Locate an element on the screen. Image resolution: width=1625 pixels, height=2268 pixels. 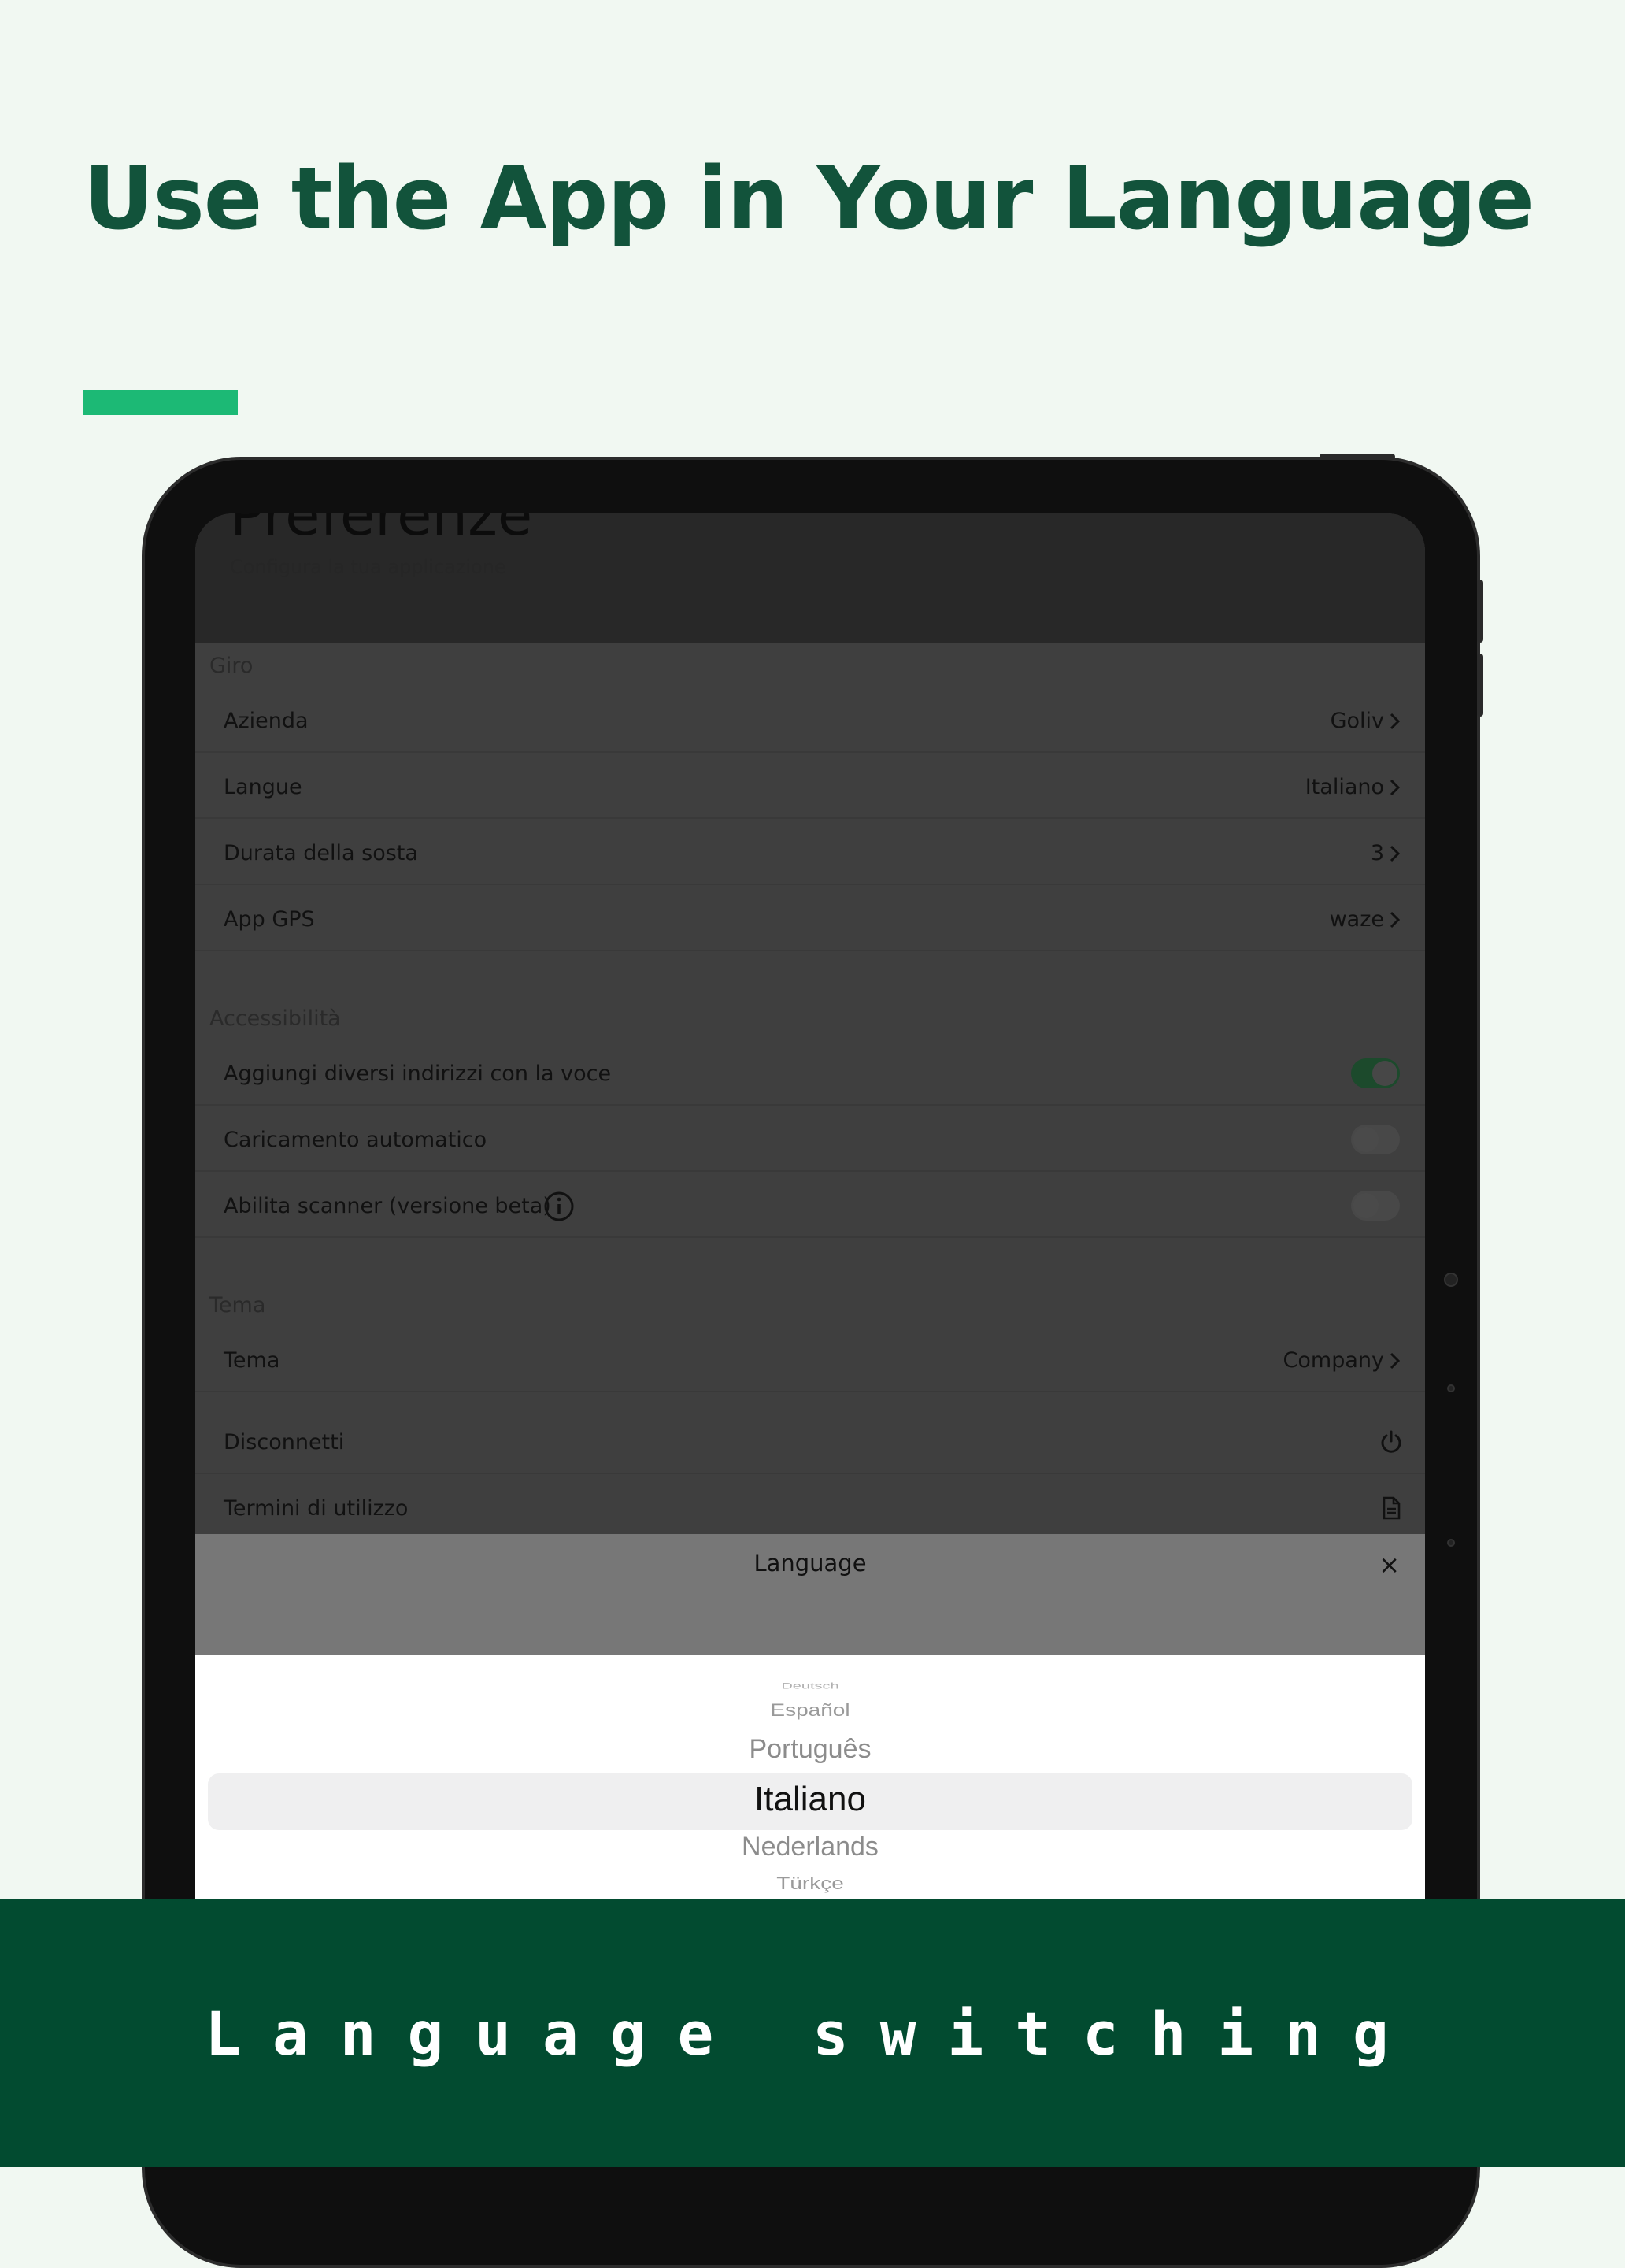
footer-banner: Language switching is located at coordinates (812, 2033).